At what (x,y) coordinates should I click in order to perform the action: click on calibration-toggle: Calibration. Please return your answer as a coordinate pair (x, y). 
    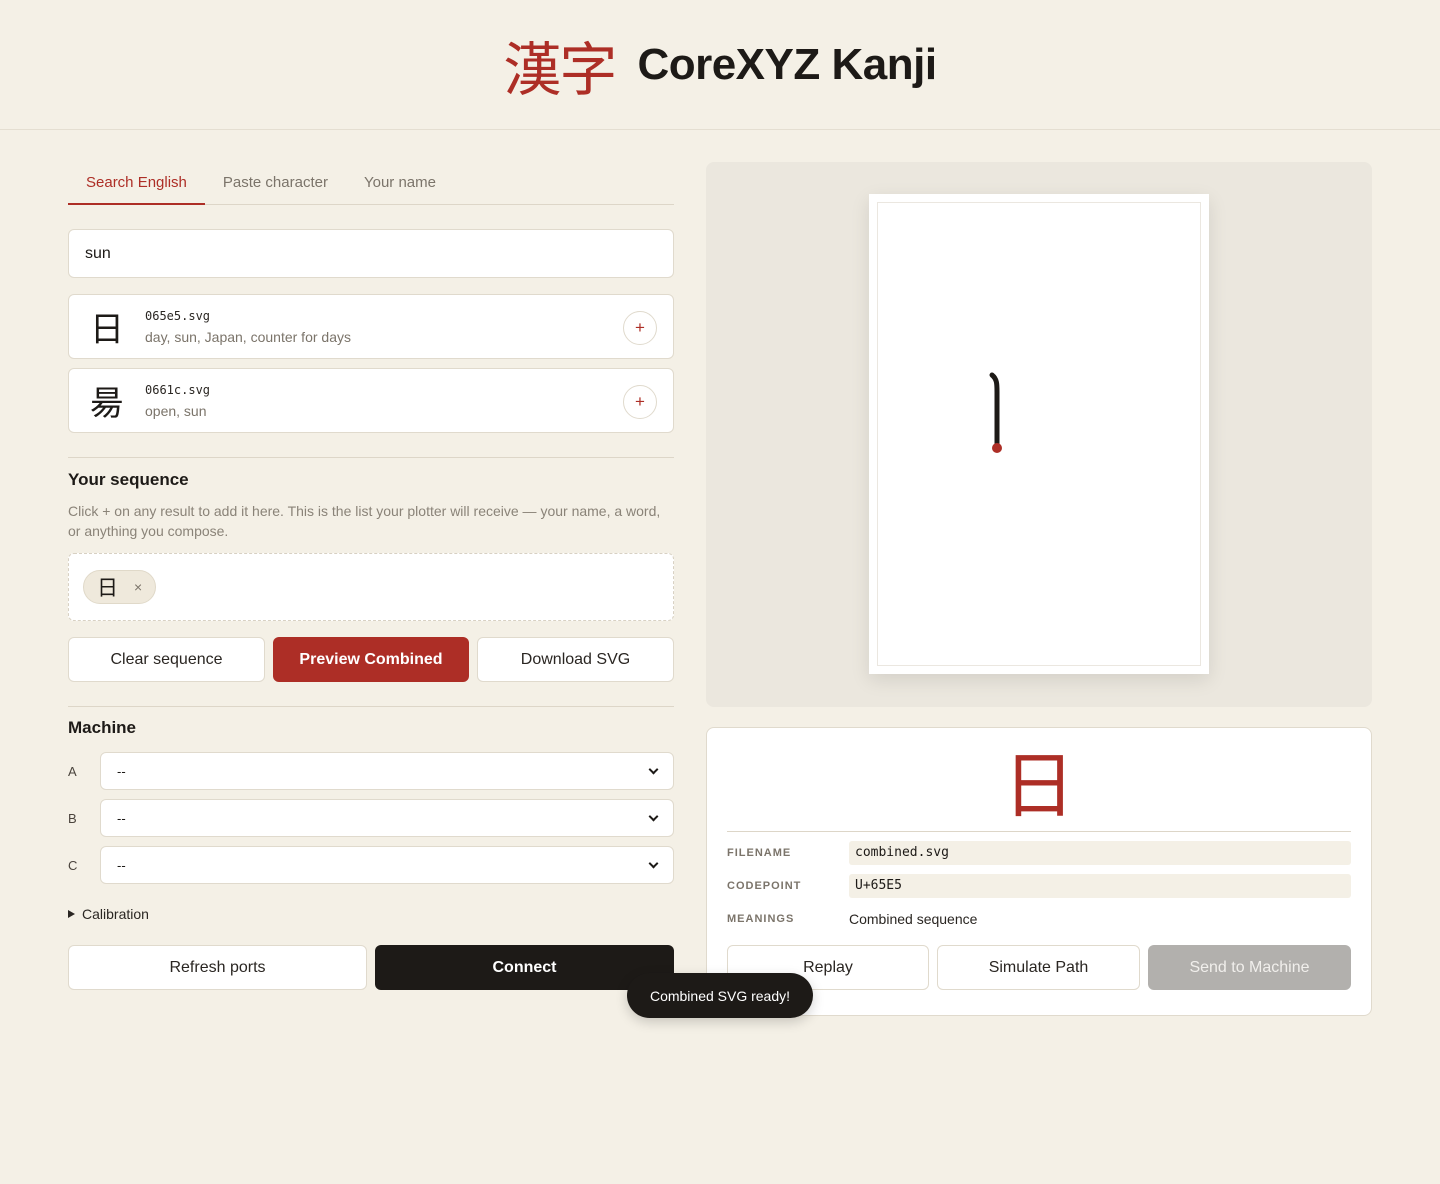
    Looking at the image, I should click on (371, 914).